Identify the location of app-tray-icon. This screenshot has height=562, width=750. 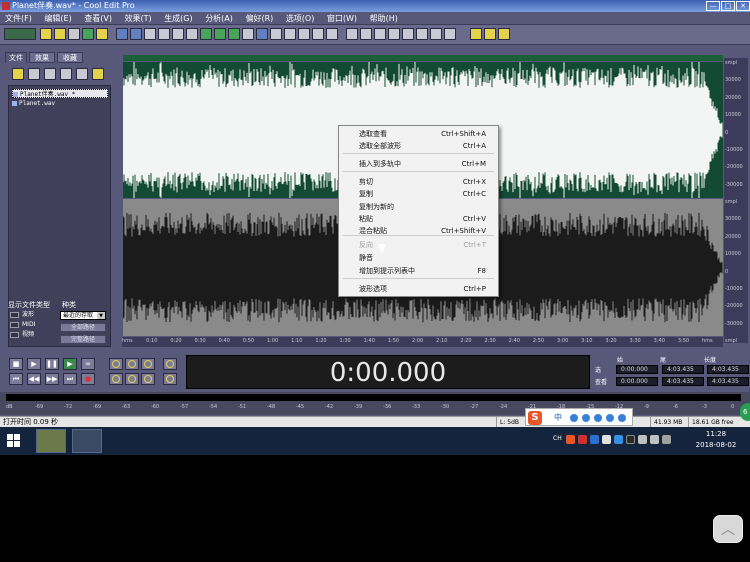
(606, 439).